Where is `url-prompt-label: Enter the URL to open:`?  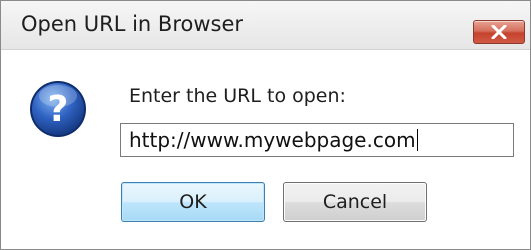 url-prompt-label: Enter the URL to open: is located at coordinates (237, 96).